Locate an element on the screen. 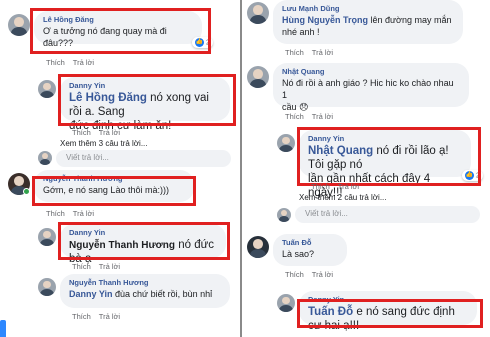 The height and width of the screenshot is (337, 490). online-status-icon is located at coordinates (26, 191).